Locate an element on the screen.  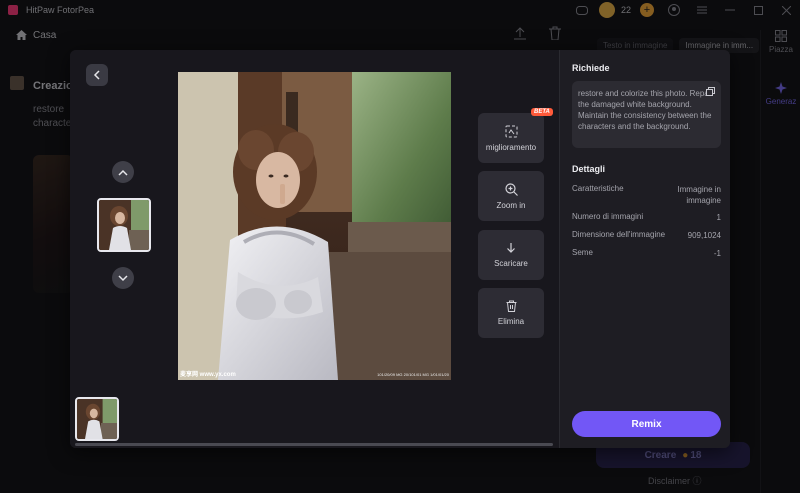
previous-image-button is located at coordinates (123, 172).